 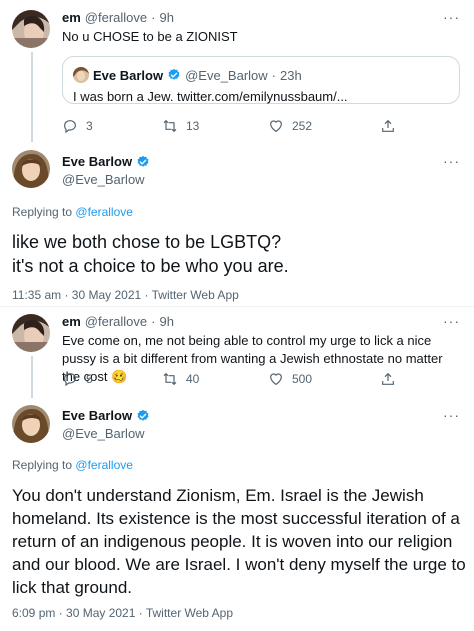 I want to click on retweet-count: 40, so click(x=193, y=379).